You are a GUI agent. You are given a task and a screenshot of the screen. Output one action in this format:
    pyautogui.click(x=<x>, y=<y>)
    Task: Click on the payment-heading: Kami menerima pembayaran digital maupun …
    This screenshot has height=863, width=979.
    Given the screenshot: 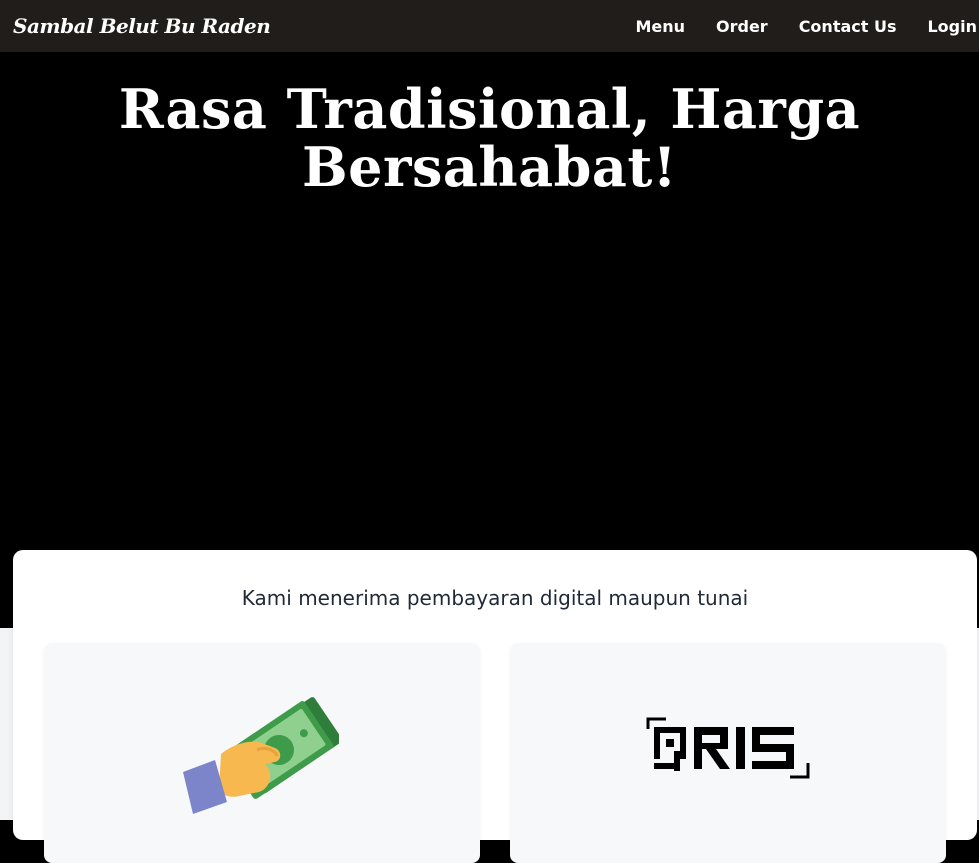 What is the action you would take?
    pyautogui.click(x=495, y=598)
    